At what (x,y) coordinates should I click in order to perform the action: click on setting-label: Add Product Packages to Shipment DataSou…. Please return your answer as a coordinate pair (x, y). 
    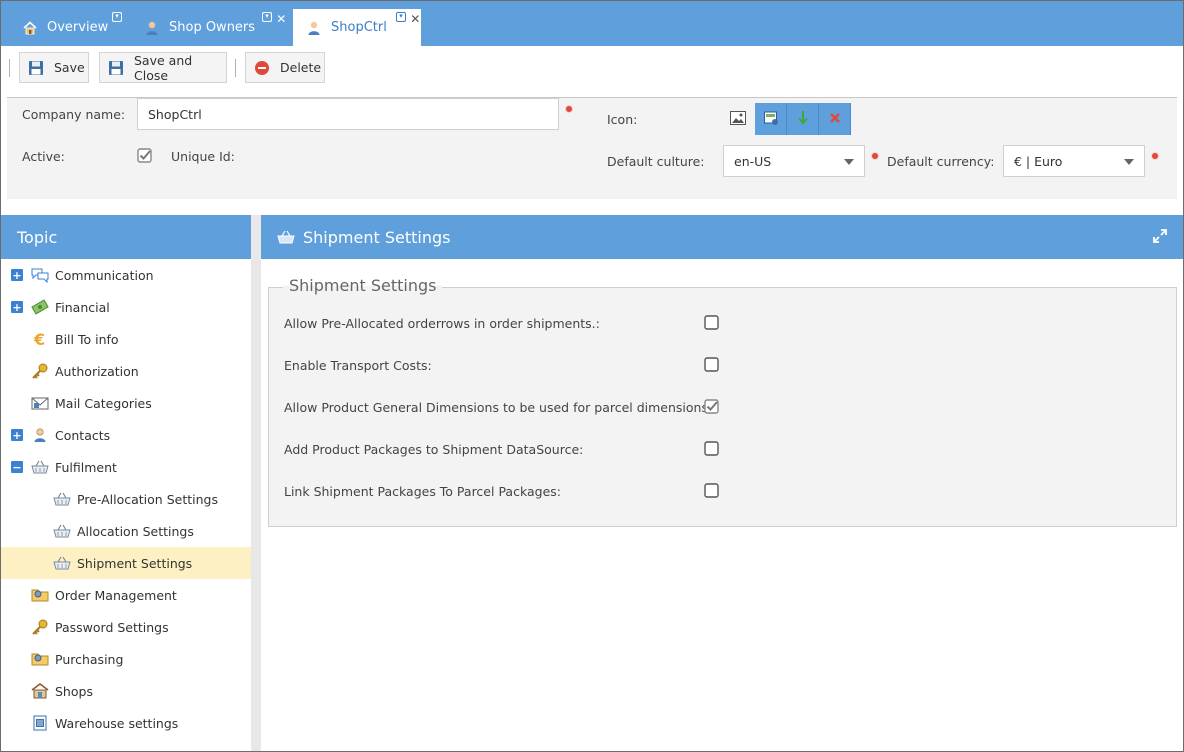
    Looking at the image, I should click on (434, 449).